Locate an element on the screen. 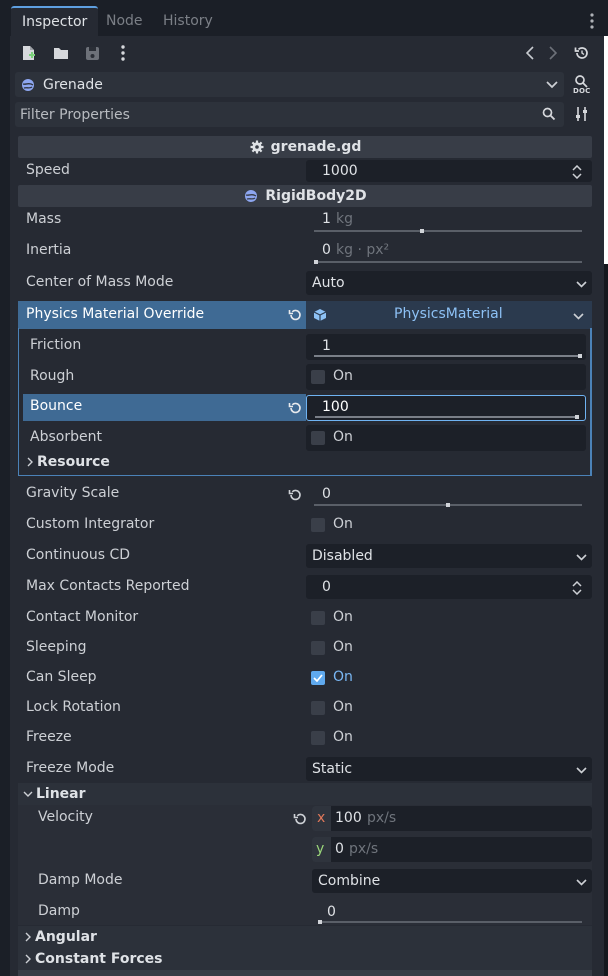 The height and width of the screenshot is (976, 608). object-selector: Grenade is located at coordinates (289, 84).